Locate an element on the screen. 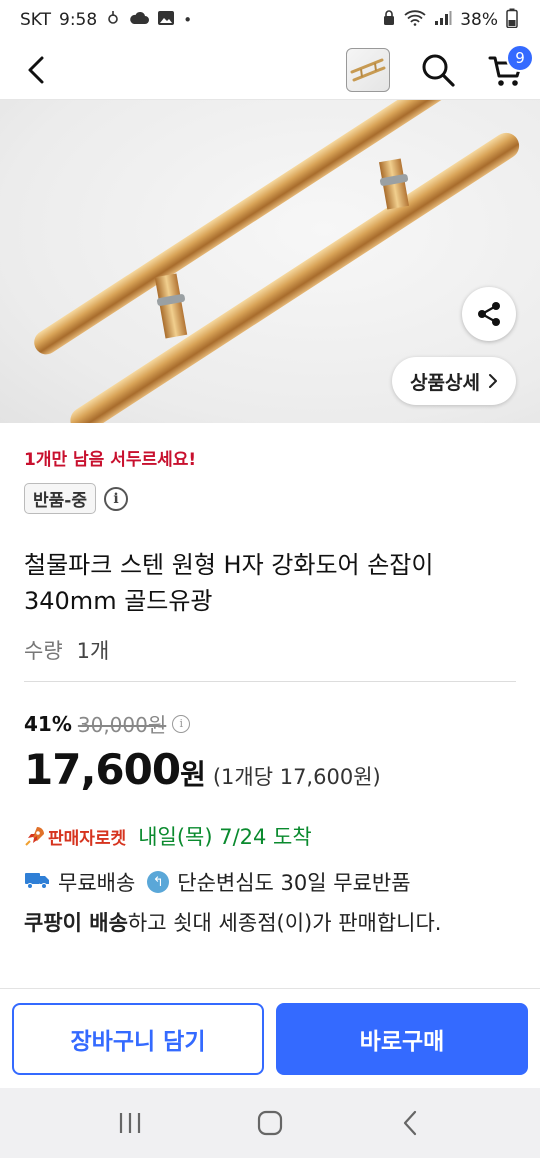 This screenshot has width=540, height=1158. discount-rate: 41% is located at coordinates (48, 723).